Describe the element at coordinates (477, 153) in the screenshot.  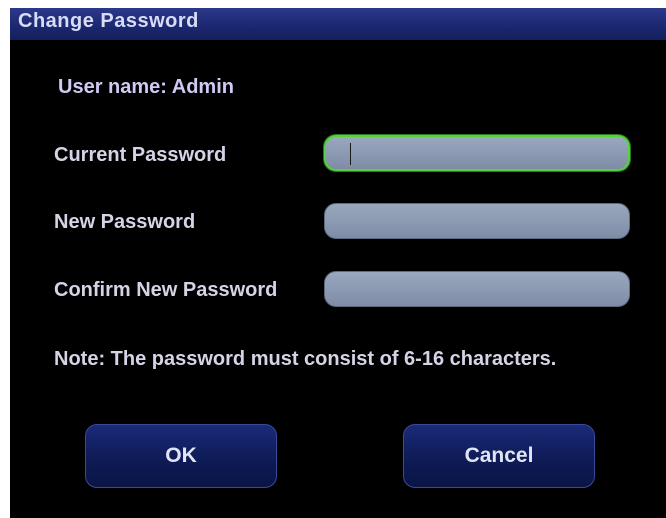
I see `current-password-input` at that location.